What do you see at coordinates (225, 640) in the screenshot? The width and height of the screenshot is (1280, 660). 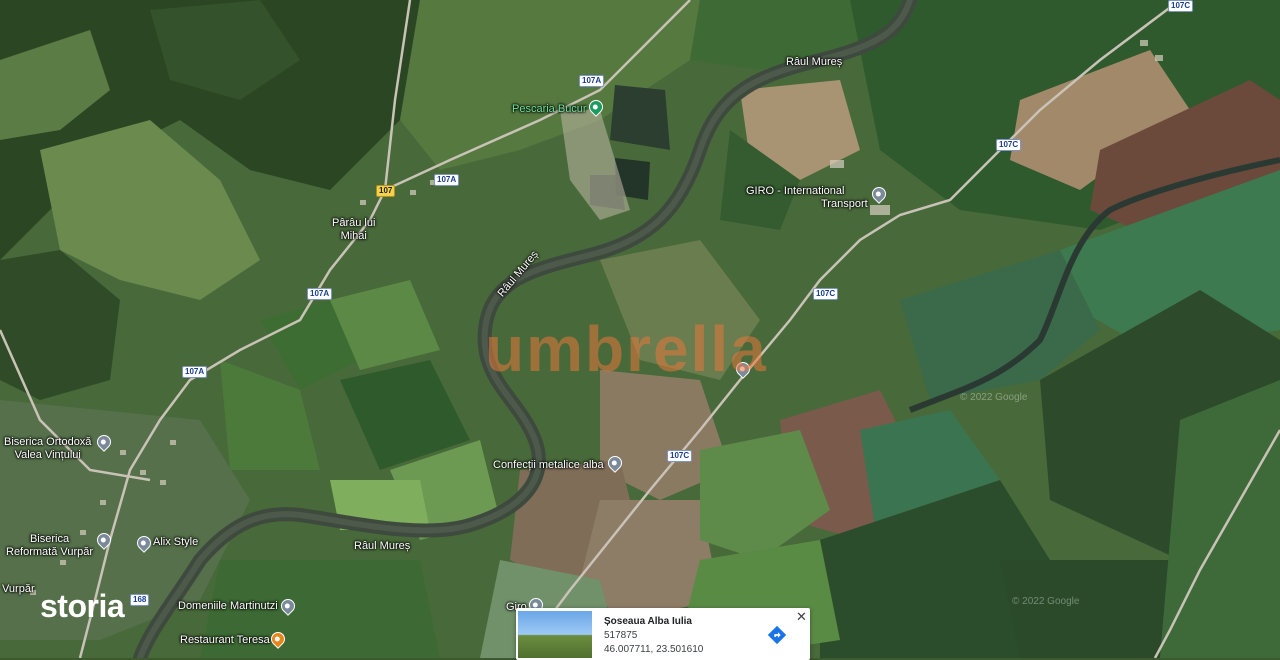 I see `poi-label-restaurant-teresa: Restaurant Teresa` at bounding box center [225, 640].